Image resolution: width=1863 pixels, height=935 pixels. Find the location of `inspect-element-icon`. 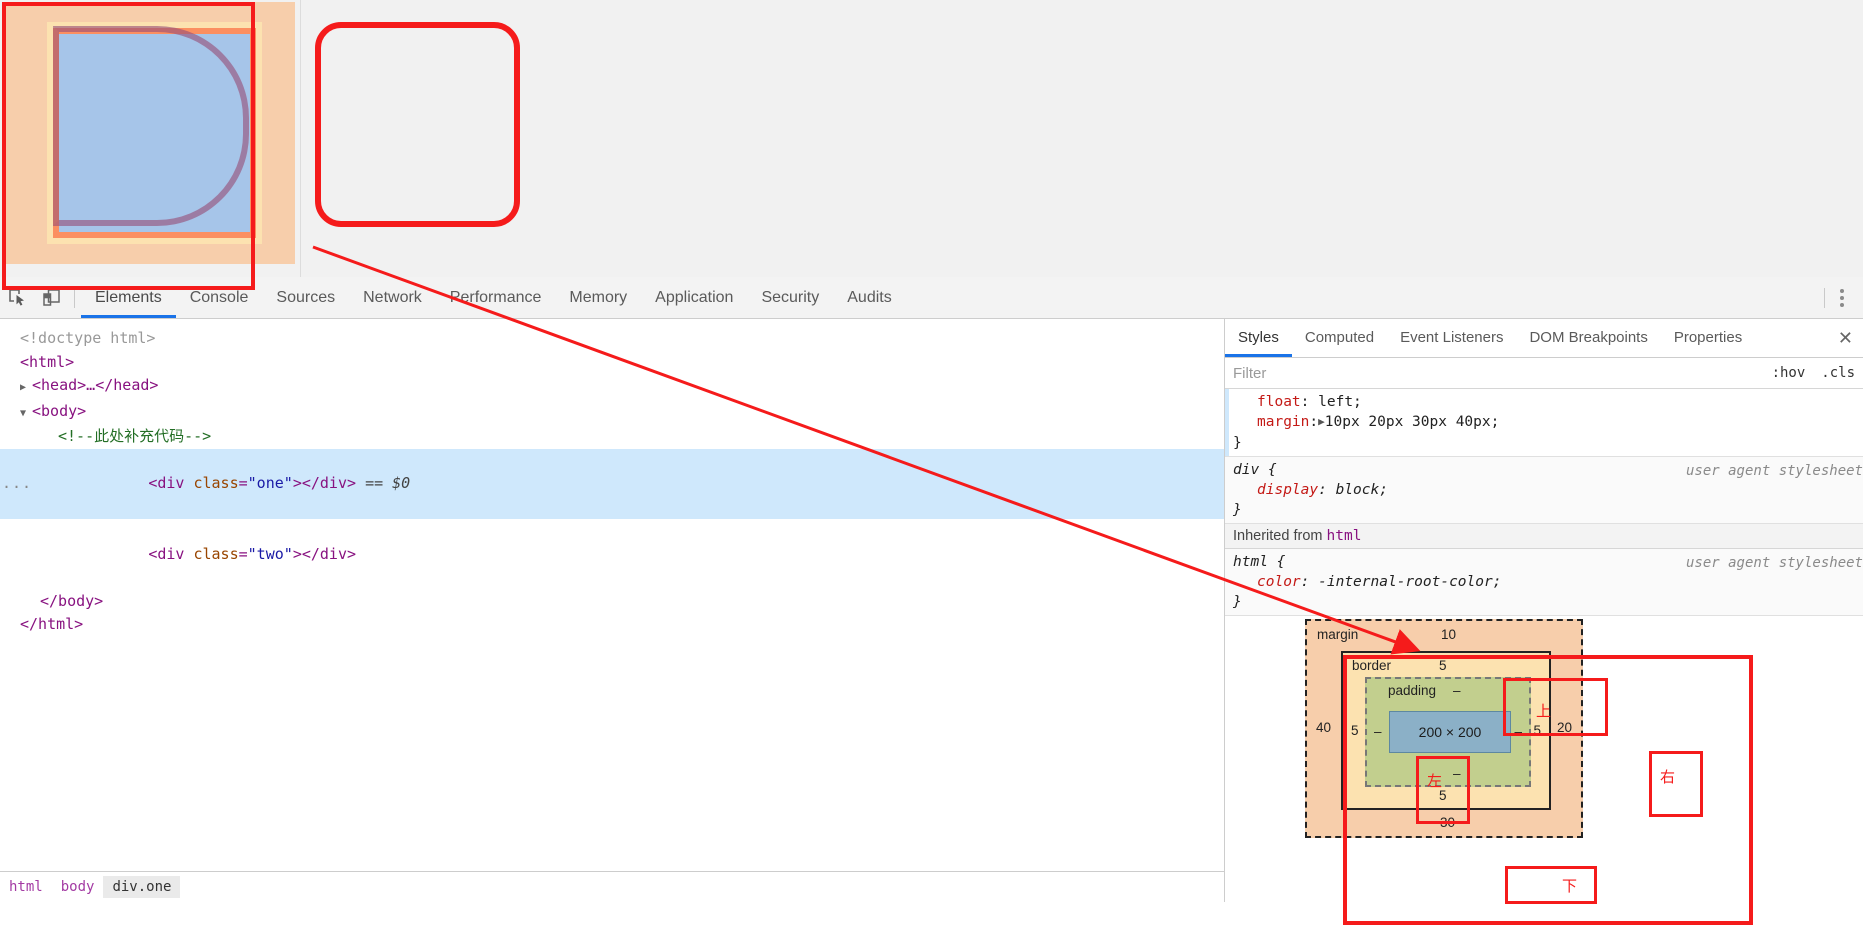

inspect-element-icon is located at coordinates (17, 297).